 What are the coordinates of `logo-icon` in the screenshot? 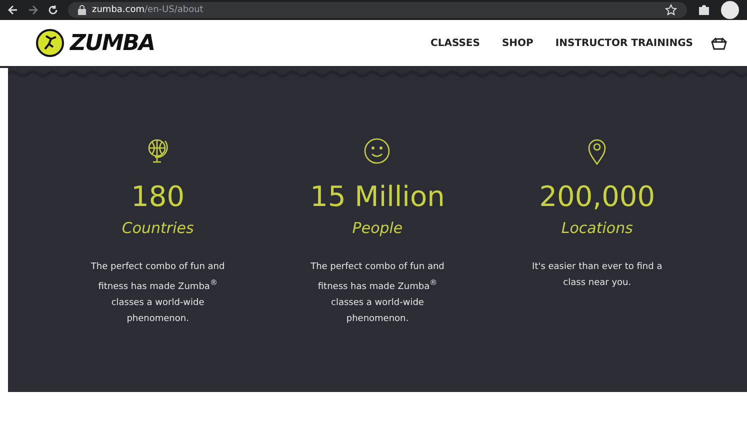 It's located at (50, 43).